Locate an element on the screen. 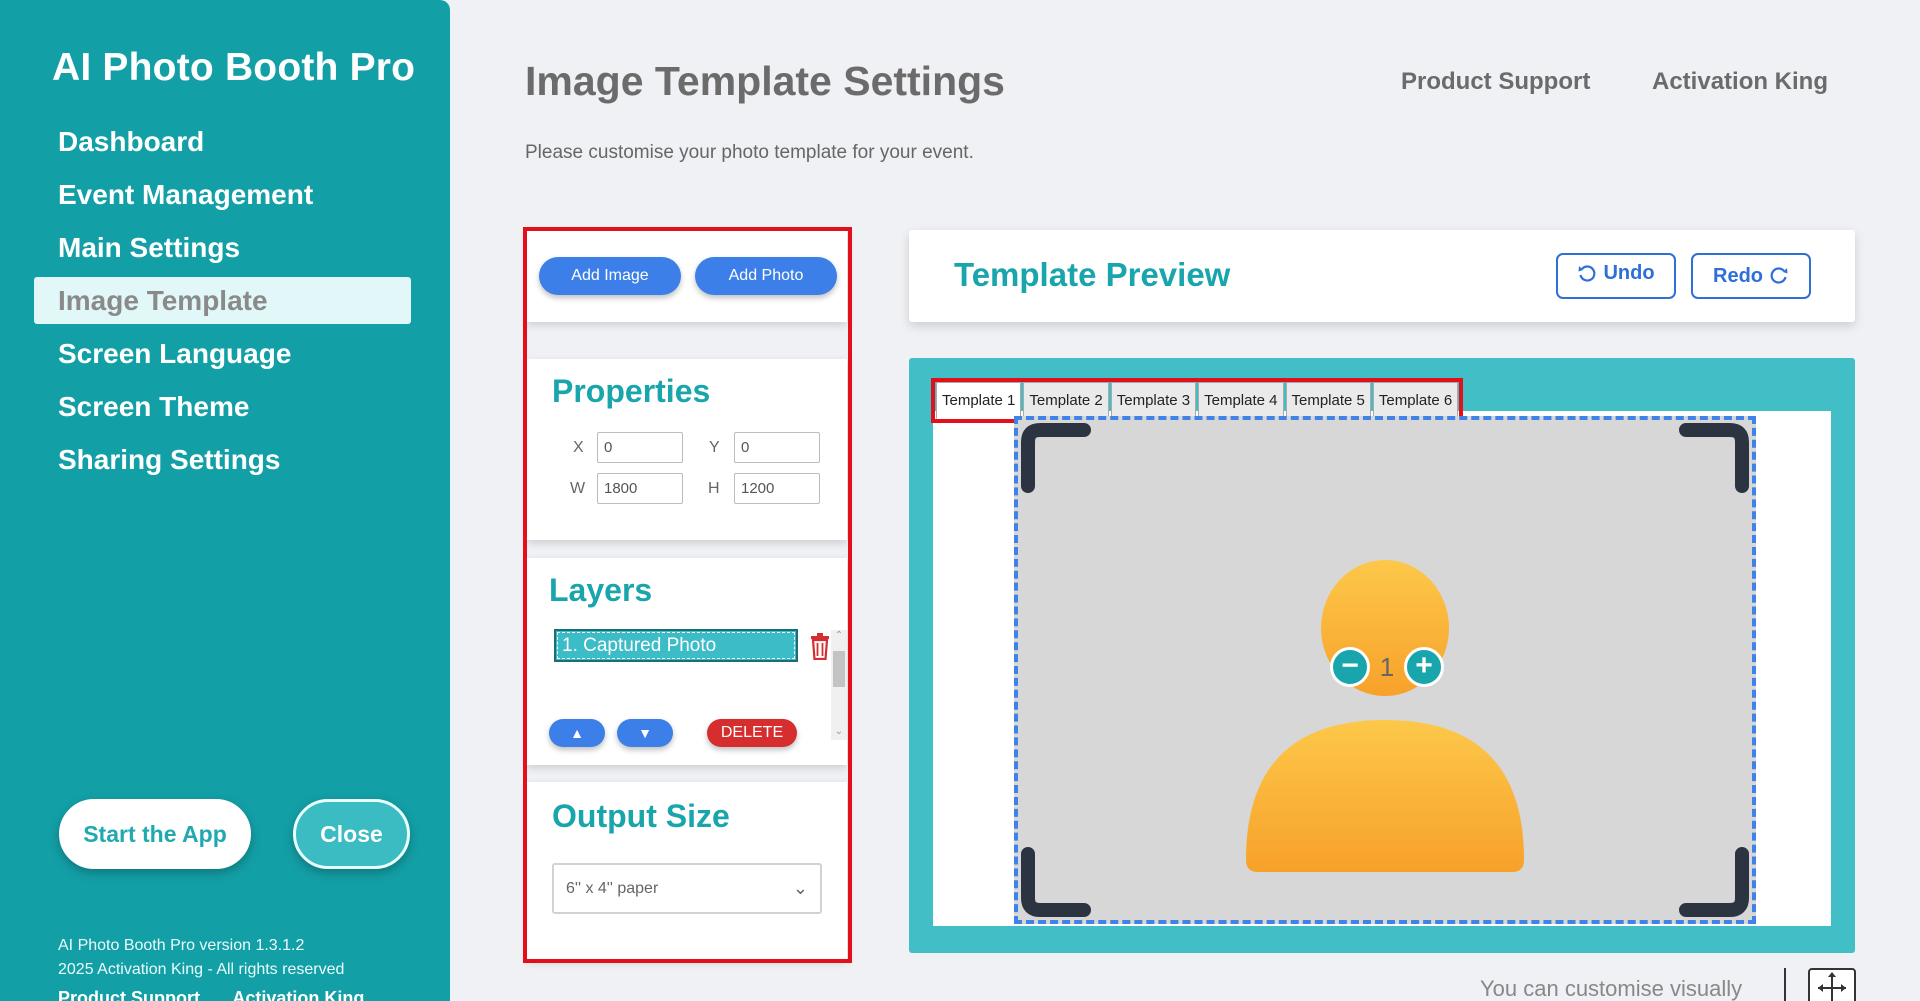 This screenshot has width=1920, height=1001. zoom-value: 1 is located at coordinates (1387, 666).